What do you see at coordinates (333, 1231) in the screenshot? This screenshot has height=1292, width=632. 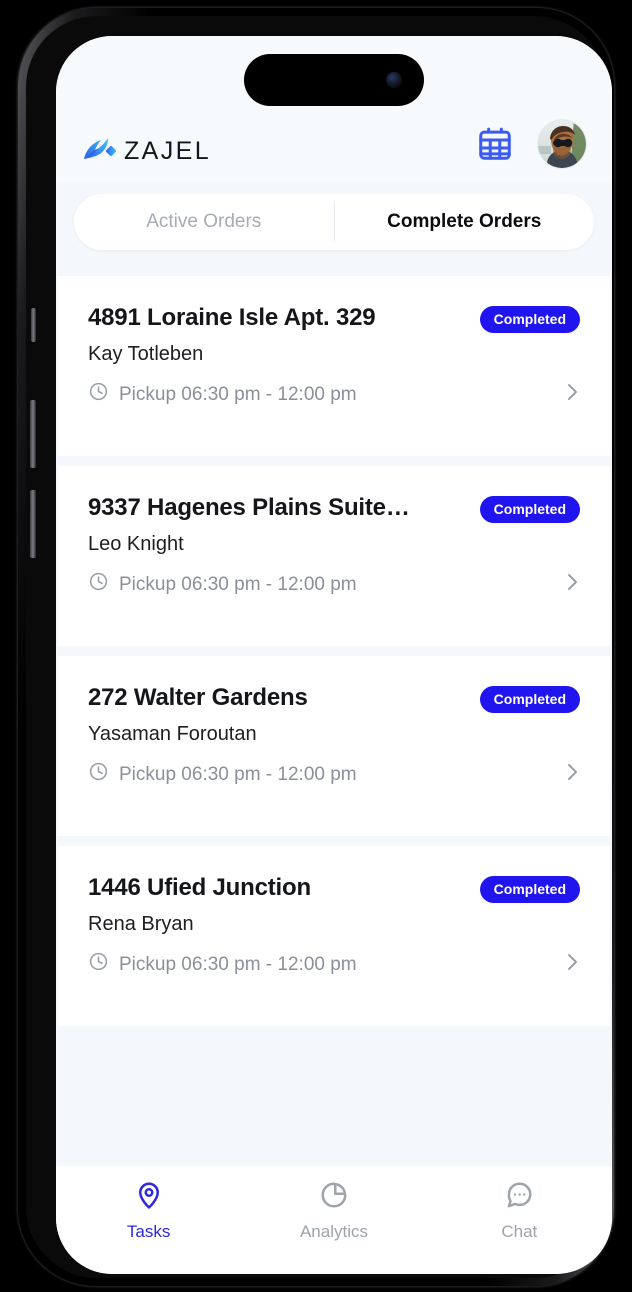 I see `nav-item-analytics-label: Analytics` at bounding box center [333, 1231].